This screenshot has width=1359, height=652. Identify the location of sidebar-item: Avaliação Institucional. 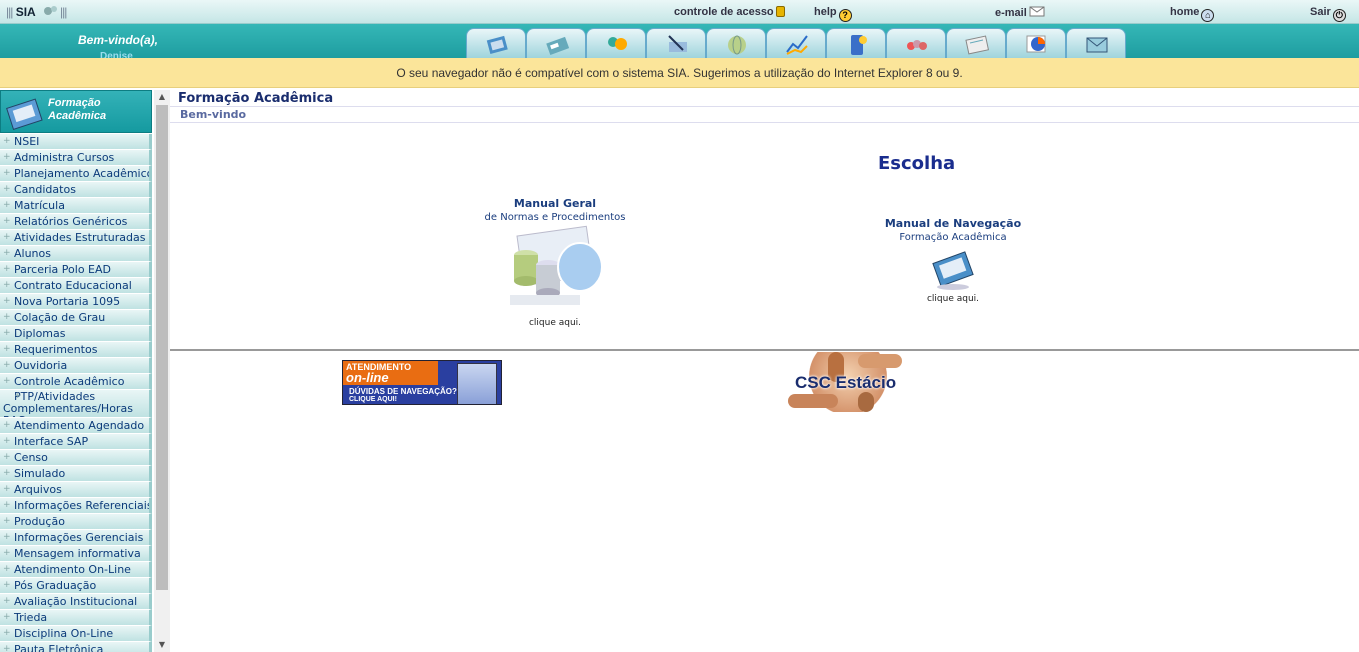
(76, 602).